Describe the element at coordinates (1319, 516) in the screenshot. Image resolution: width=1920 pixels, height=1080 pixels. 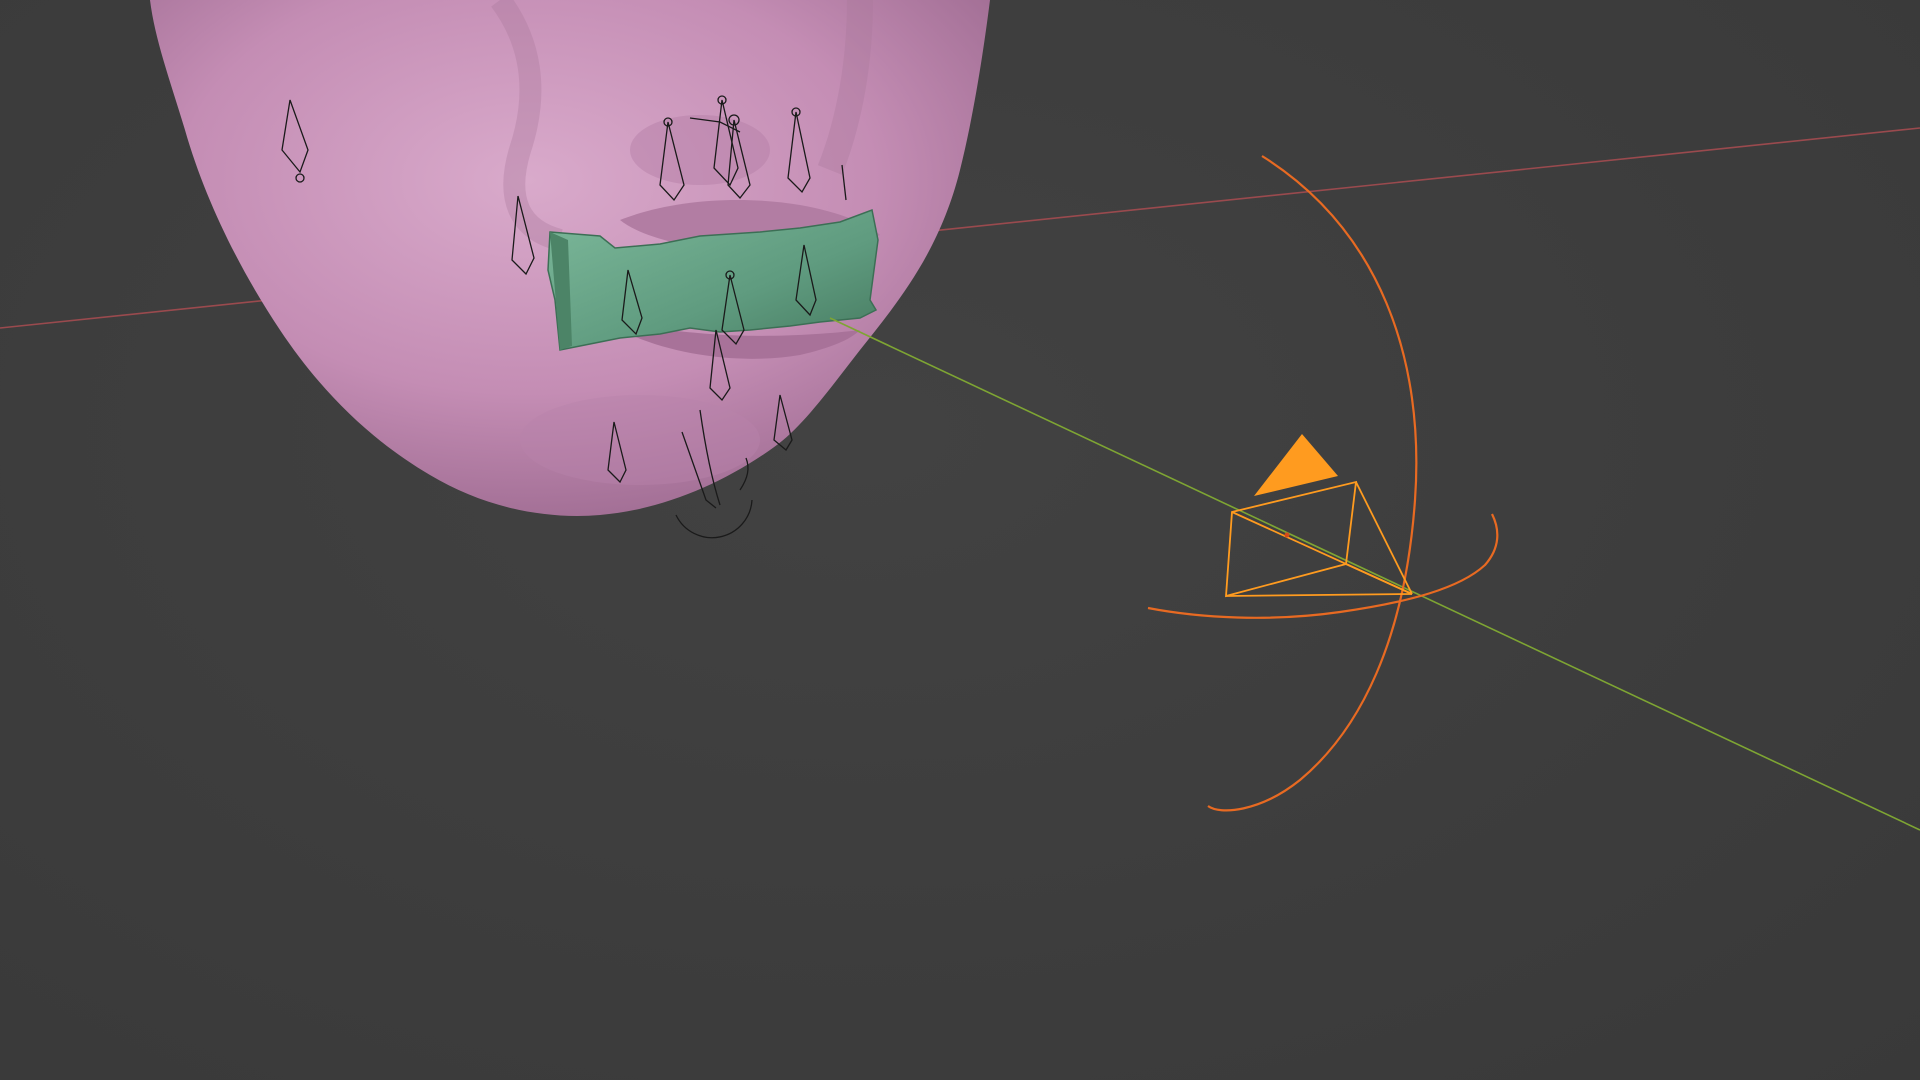
I see `camera-object` at that location.